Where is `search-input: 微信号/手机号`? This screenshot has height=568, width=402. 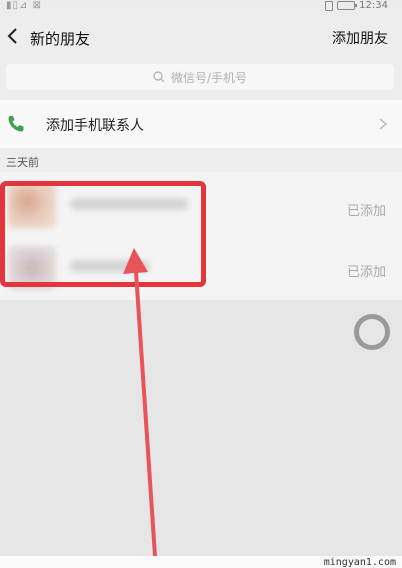
search-input: 微信号/手机号 is located at coordinates (200, 77).